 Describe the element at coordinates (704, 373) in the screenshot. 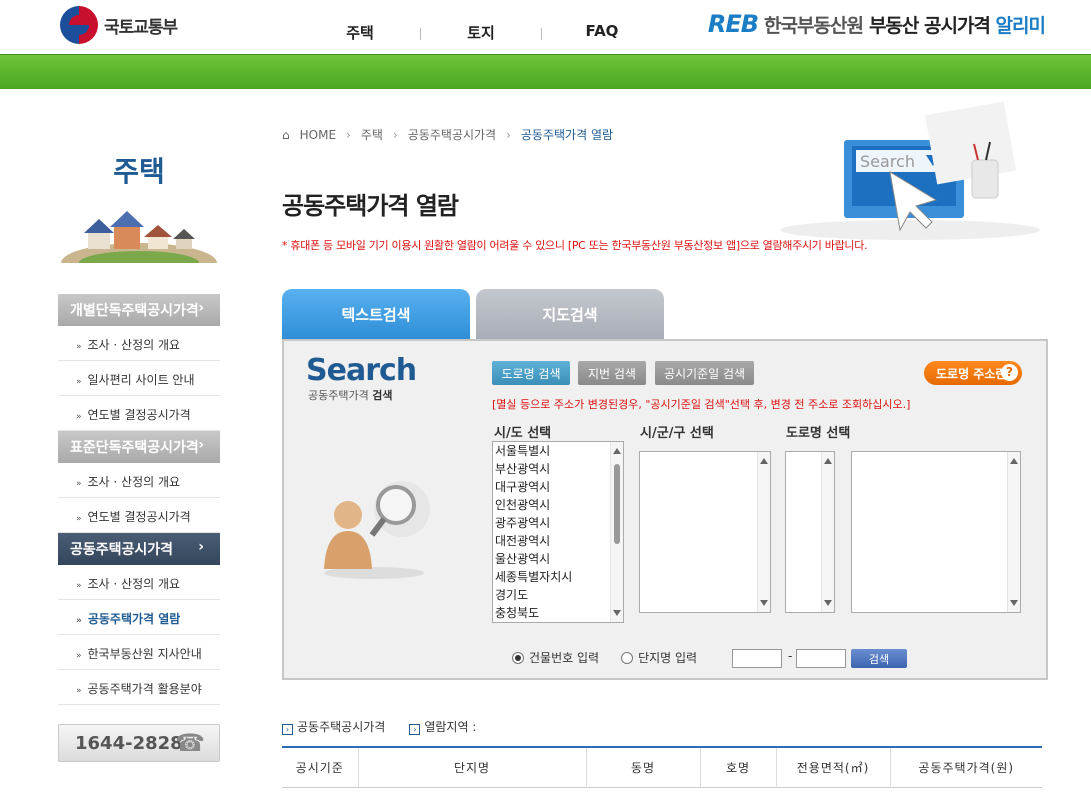

I see `base-date-search-button: 공시기준일 검색` at that location.